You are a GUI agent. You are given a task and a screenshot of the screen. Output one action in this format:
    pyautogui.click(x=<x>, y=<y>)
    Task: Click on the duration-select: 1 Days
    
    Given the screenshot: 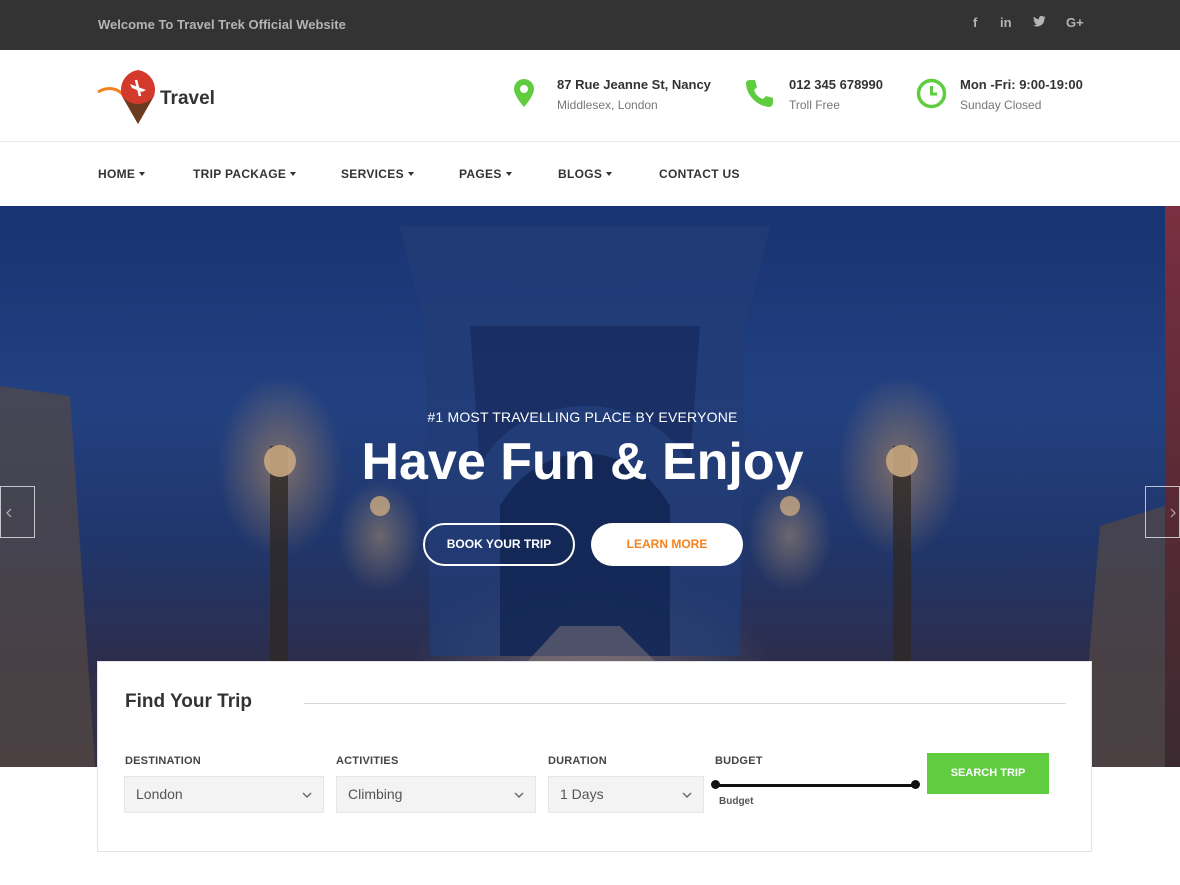 What is the action you would take?
    pyautogui.click(x=626, y=794)
    